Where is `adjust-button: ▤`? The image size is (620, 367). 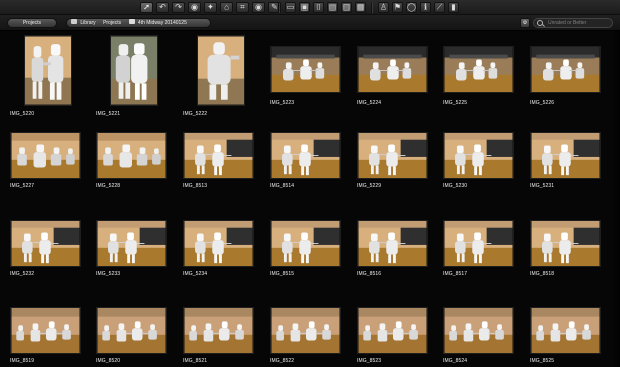 adjust-button: ▤ is located at coordinates (332, 7).